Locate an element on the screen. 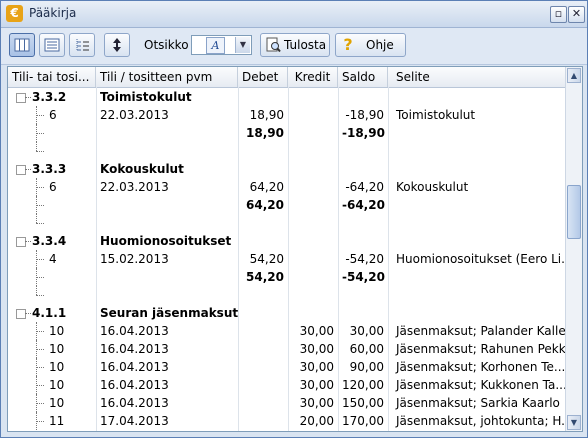 The height and width of the screenshot is (438, 588). debet-value: 18,90 is located at coordinates (266, 115).